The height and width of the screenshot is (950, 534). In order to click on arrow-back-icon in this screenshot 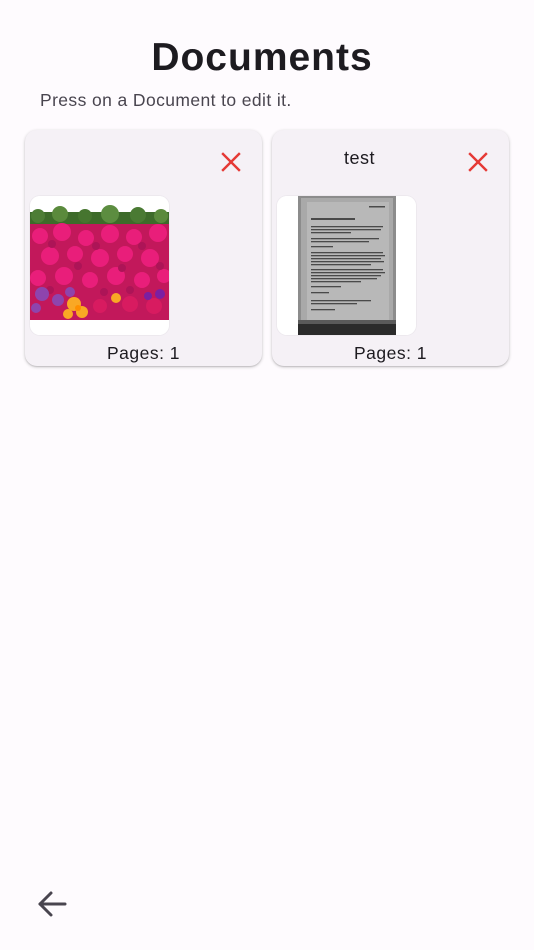, I will do `click(52, 904)`.